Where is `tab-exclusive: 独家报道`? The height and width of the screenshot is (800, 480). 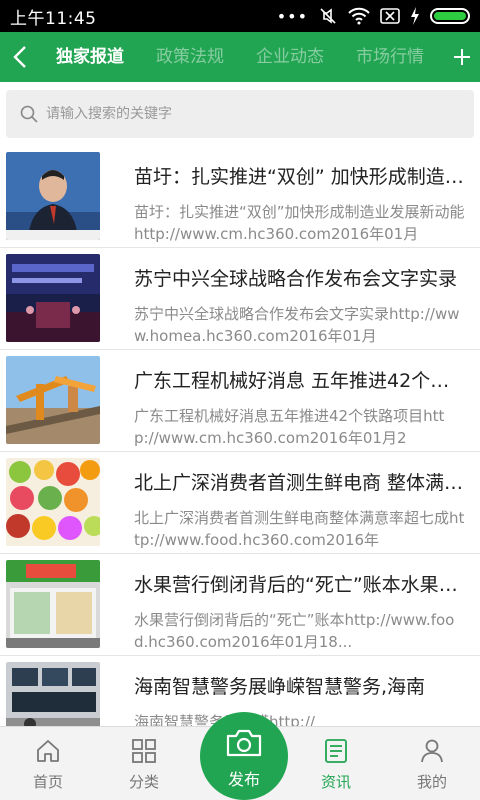
tab-exclusive: 独家报道 is located at coordinates (90, 57).